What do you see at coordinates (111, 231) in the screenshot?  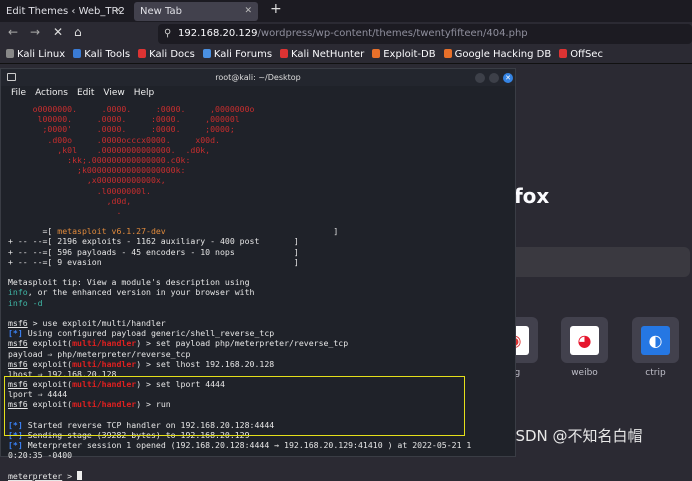 I see `terminal-text: metasploit v6.1.27-dev` at bounding box center [111, 231].